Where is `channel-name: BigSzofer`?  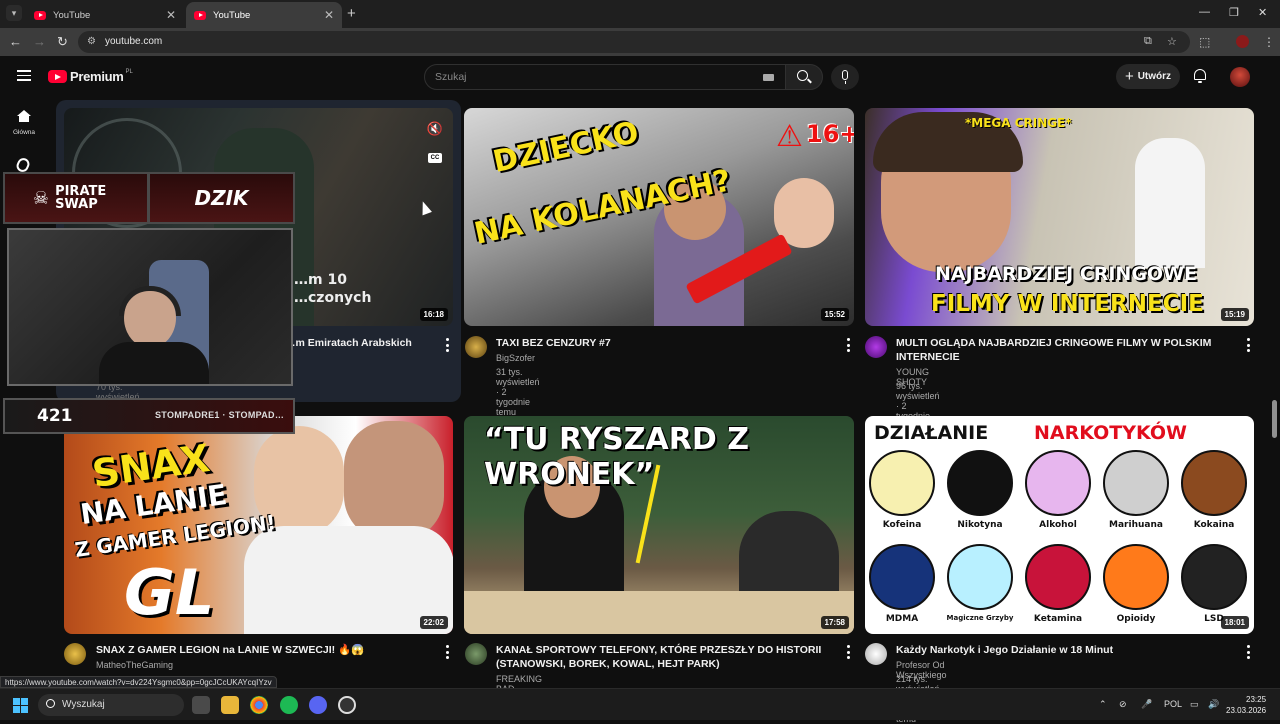 channel-name: BigSzofer is located at coordinates (515, 358).